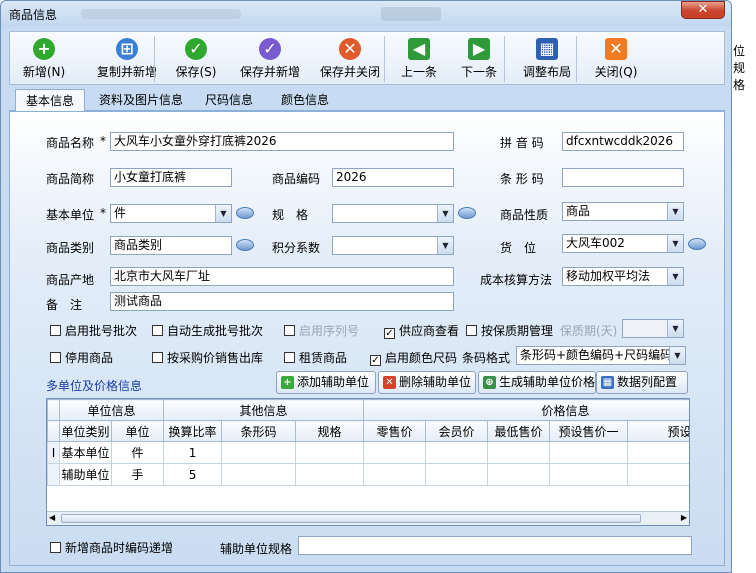 The width and height of the screenshot is (756, 573). I want to click on column-header: 零售价, so click(395, 431).